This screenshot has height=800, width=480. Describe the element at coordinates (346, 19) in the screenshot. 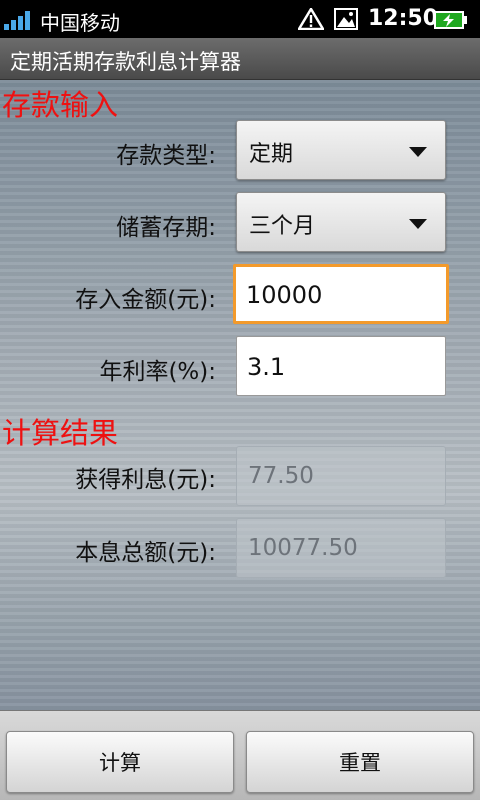

I see `photo-icon` at that location.